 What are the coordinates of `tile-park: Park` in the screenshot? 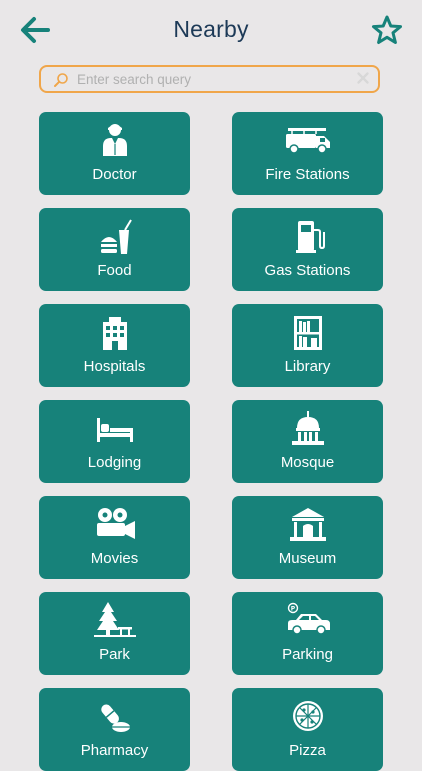 It's located at (114, 633).